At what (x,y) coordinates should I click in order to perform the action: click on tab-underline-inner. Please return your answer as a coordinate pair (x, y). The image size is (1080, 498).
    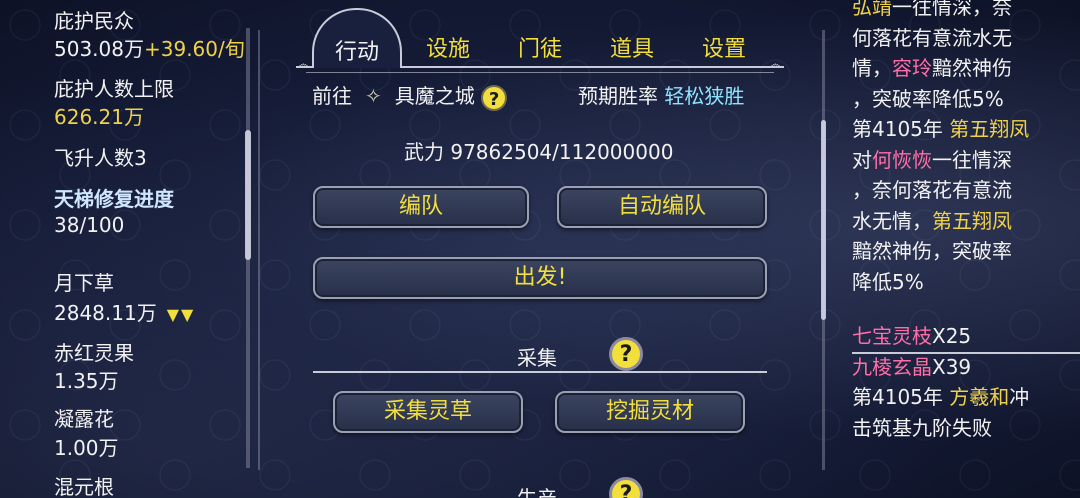
    Looking at the image, I should click on (540, 72).